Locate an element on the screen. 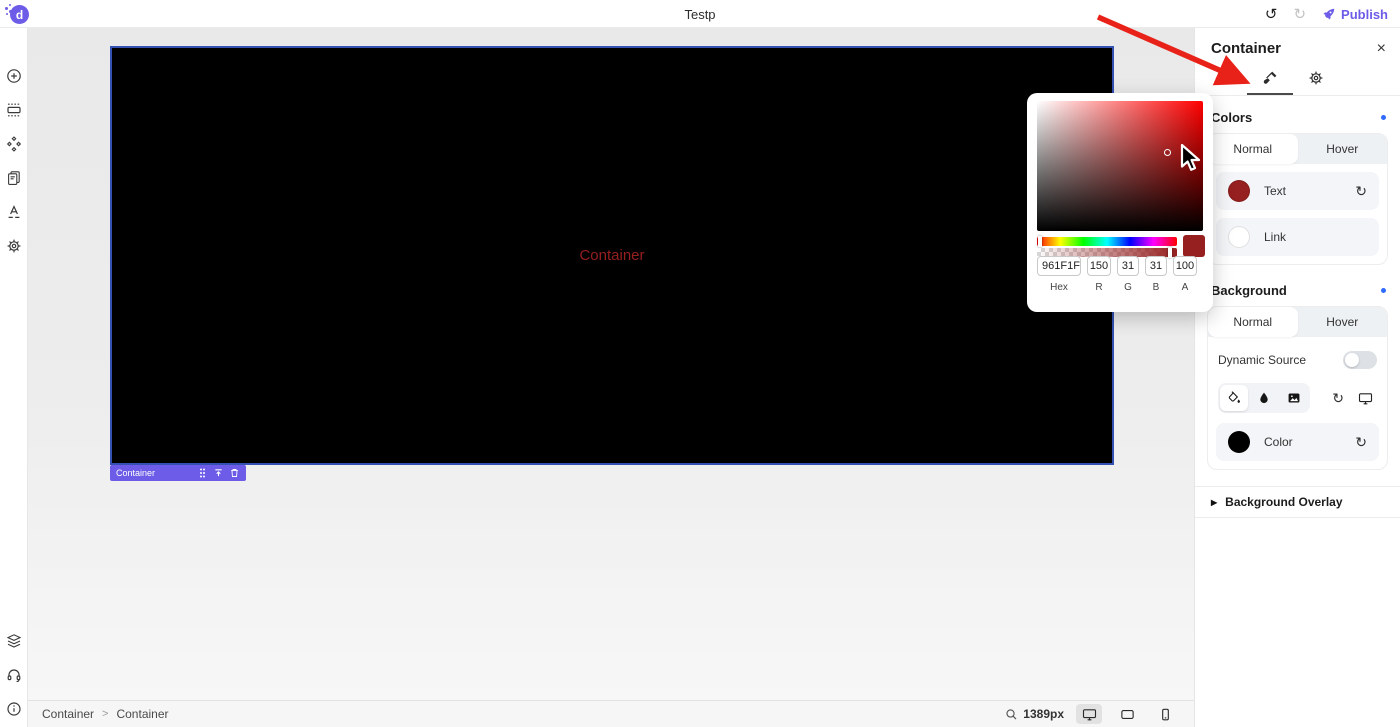  logo-mark: d is located at coordinates (19, 14).